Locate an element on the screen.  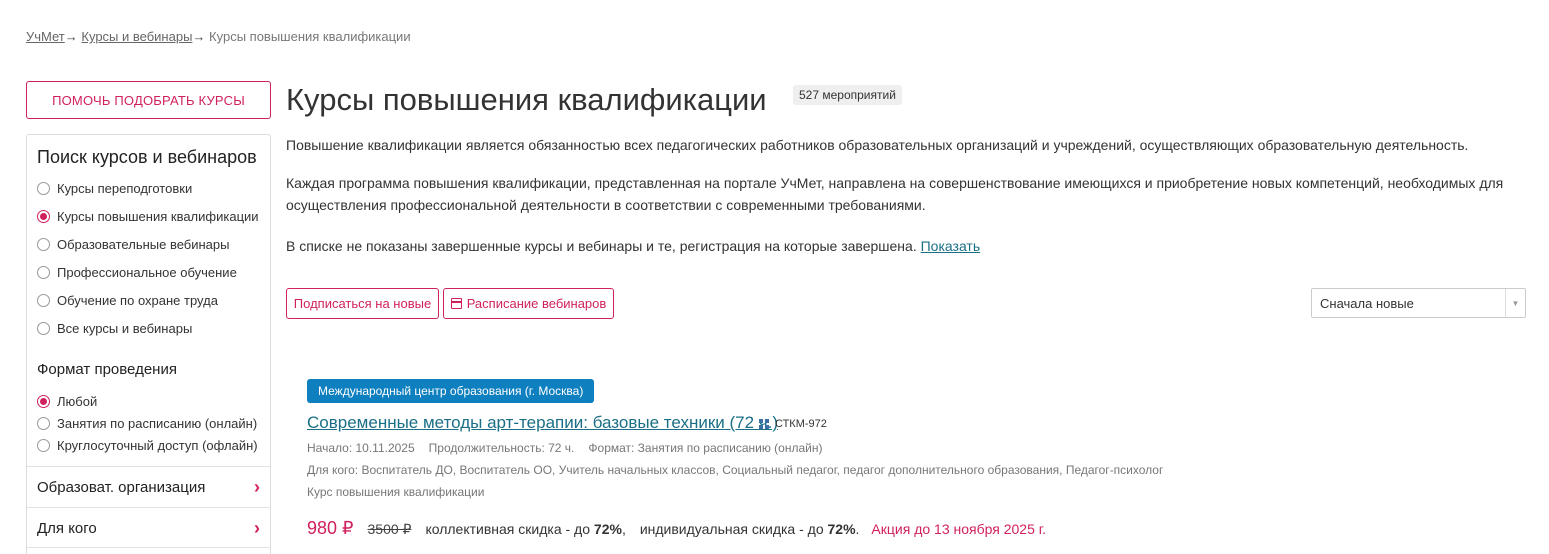
filter-organization: Образоват. организация › is located at coordinates (148, 487).